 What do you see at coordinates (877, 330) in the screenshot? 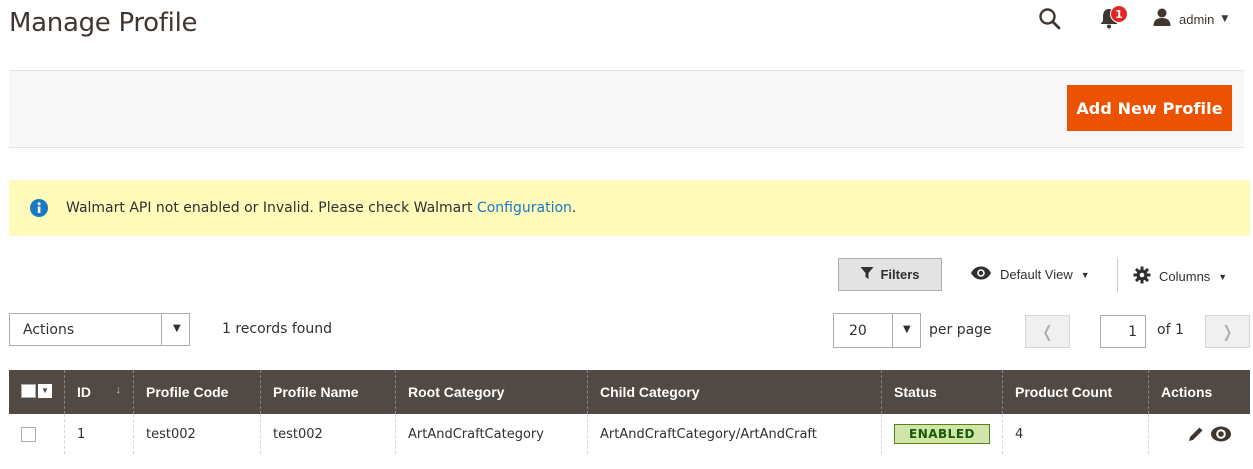
I see `per-page-select: 20 ▼` at bounding box center [877, 330].